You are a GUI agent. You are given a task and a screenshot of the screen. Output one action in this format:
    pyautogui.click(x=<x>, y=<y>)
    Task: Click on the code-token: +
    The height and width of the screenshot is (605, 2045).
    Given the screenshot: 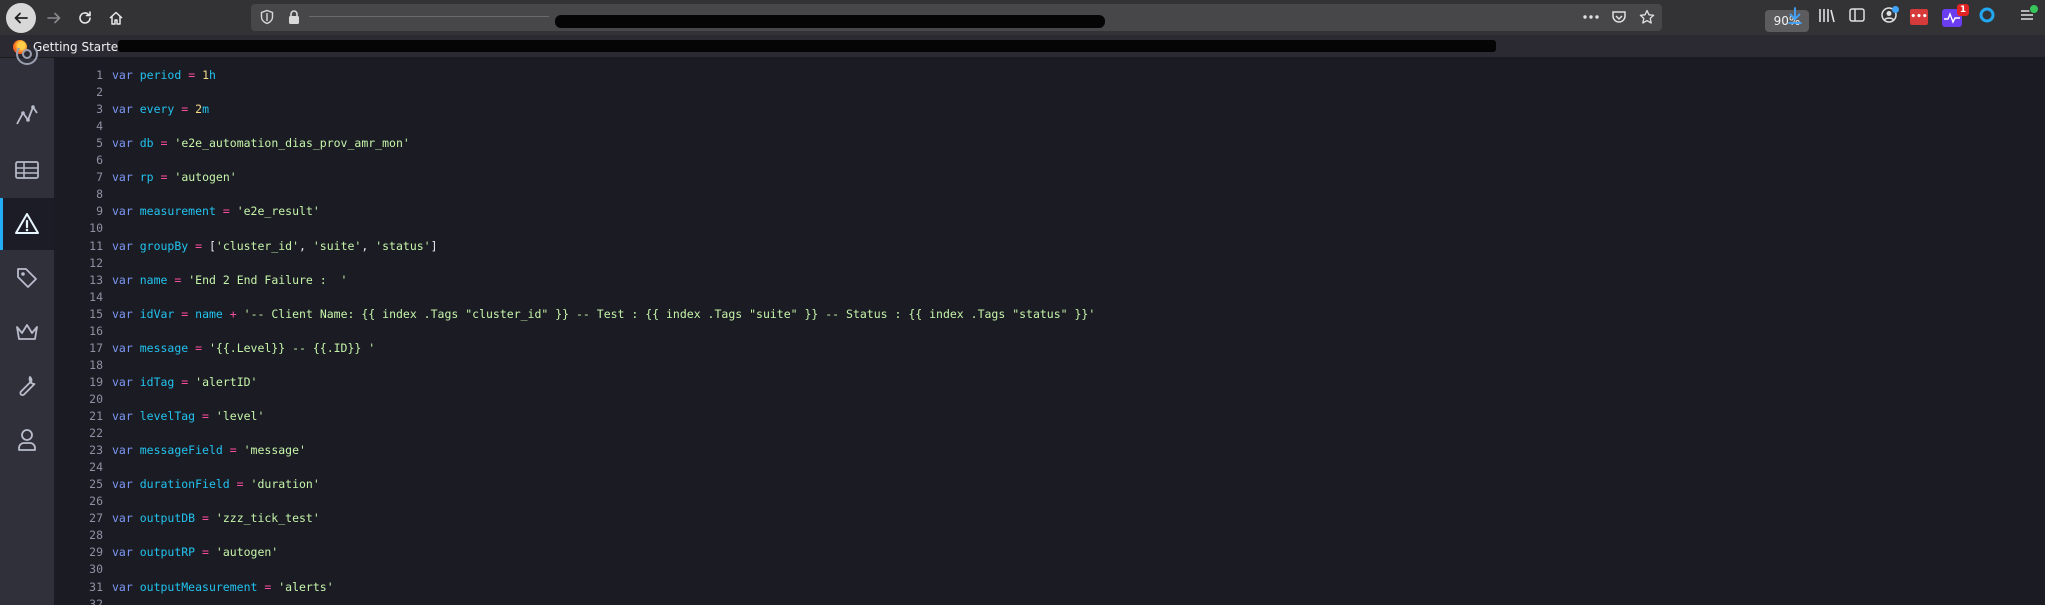 What is the action you would take?
    pyautogui.click(x=233, y=313)
    